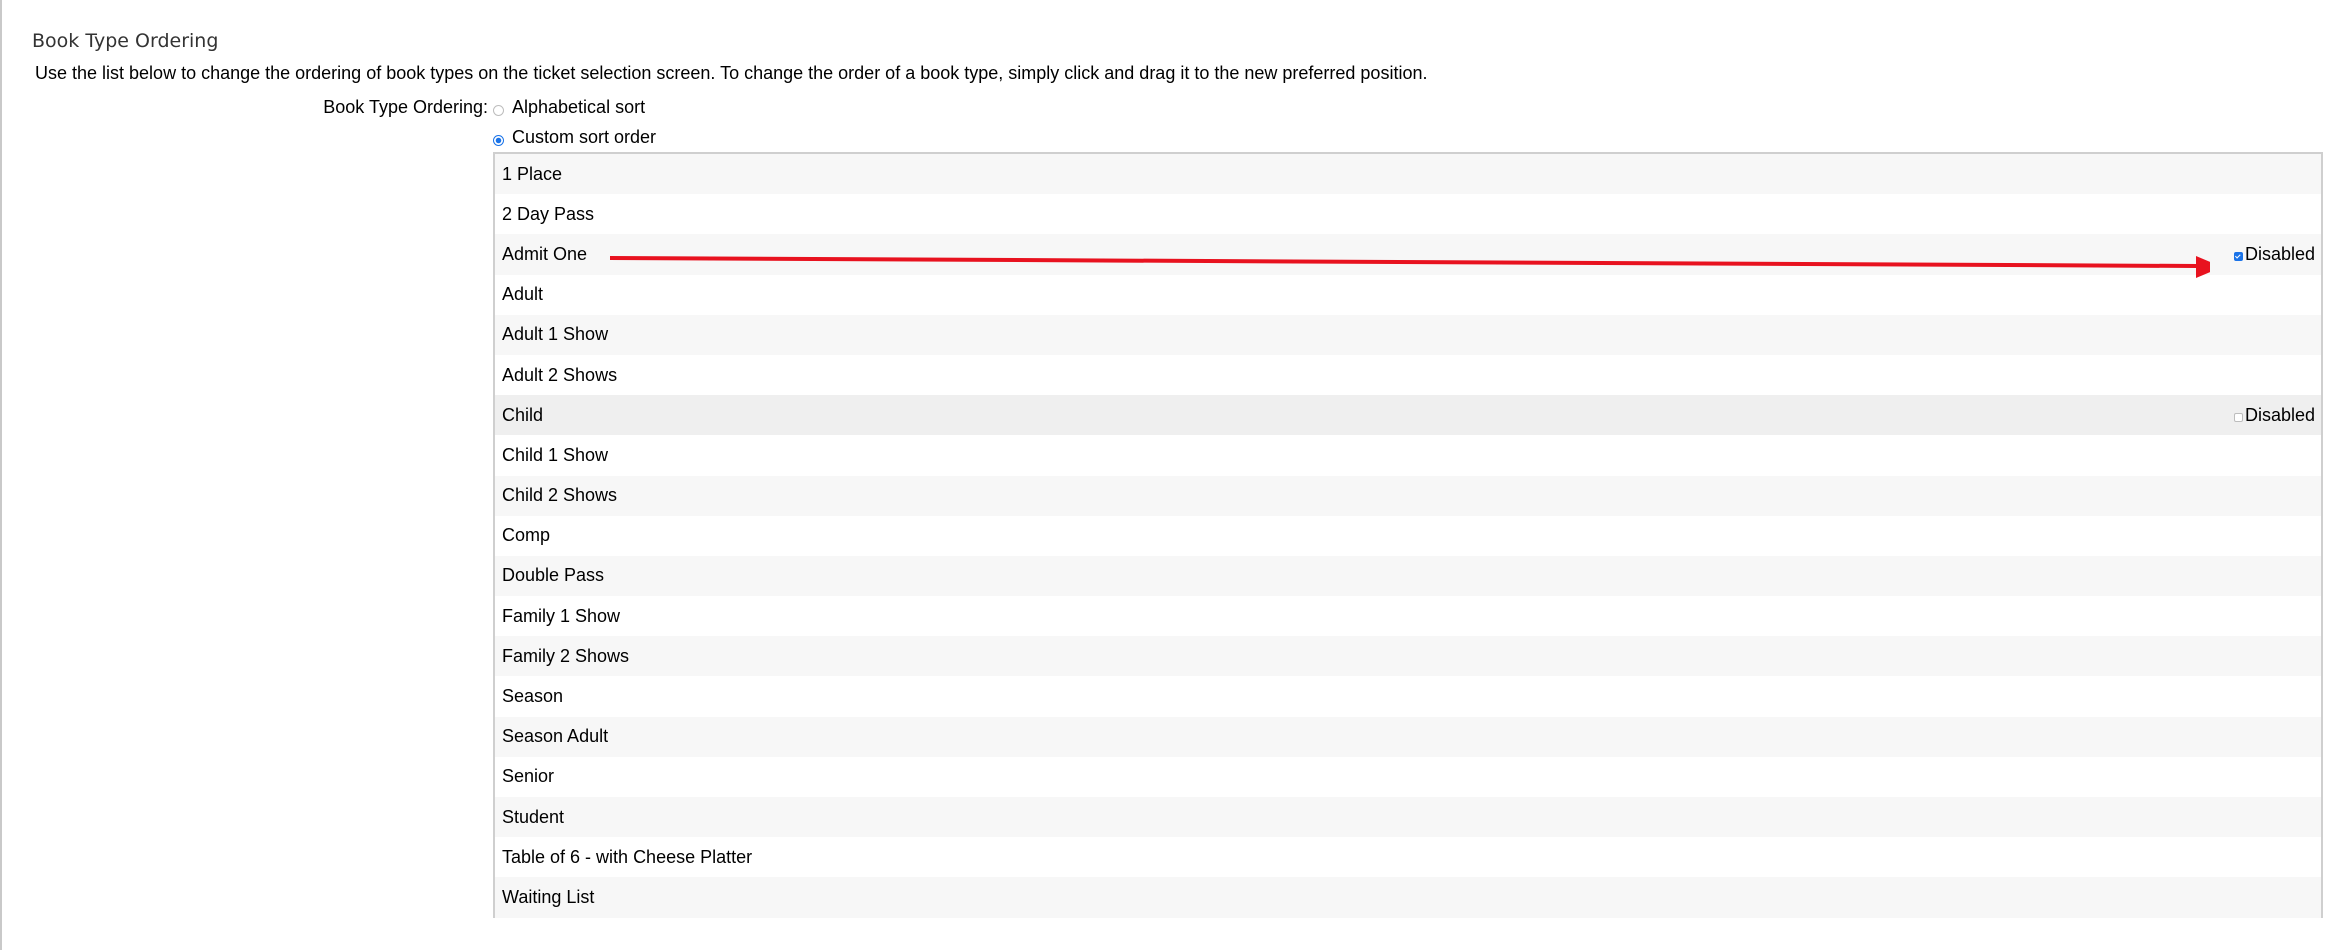  I want to click on book-type-name: Senior, so click(528, 776).